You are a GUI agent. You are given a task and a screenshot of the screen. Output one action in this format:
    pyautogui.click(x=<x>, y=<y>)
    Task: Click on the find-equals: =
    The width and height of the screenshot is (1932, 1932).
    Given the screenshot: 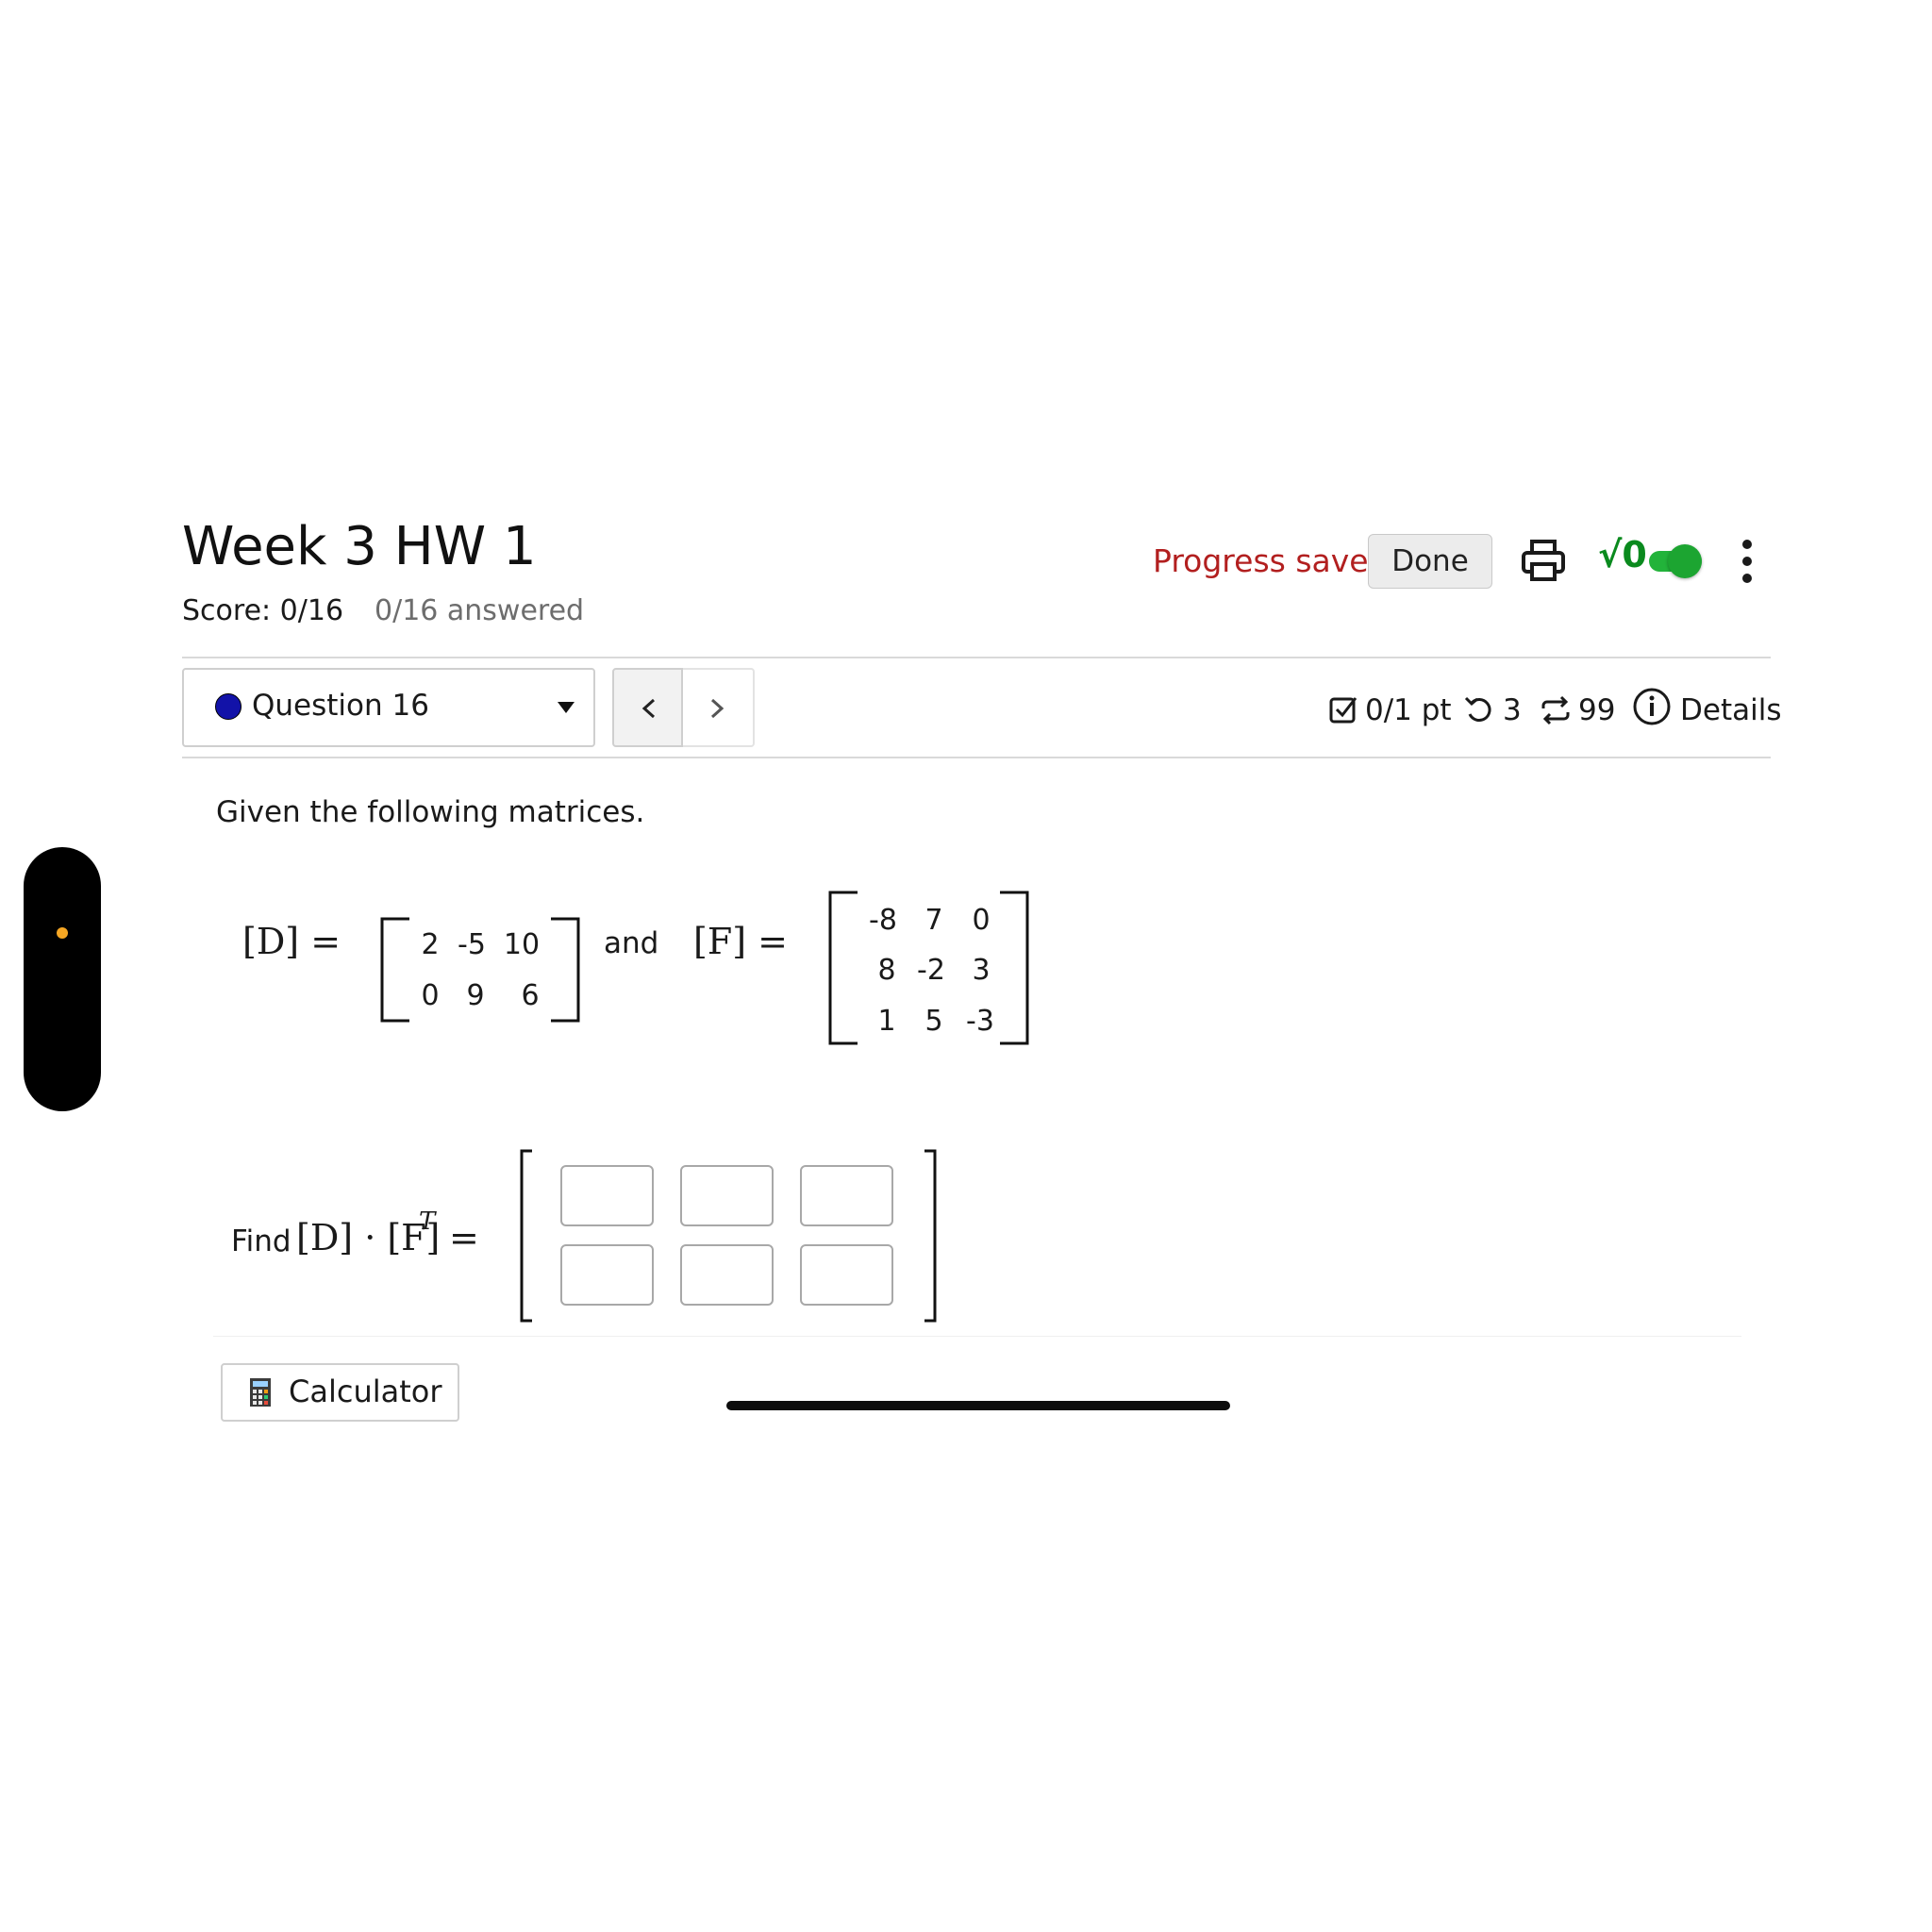 What is the action you would take?
    pyautogui.click(x=464, y=1238)
    